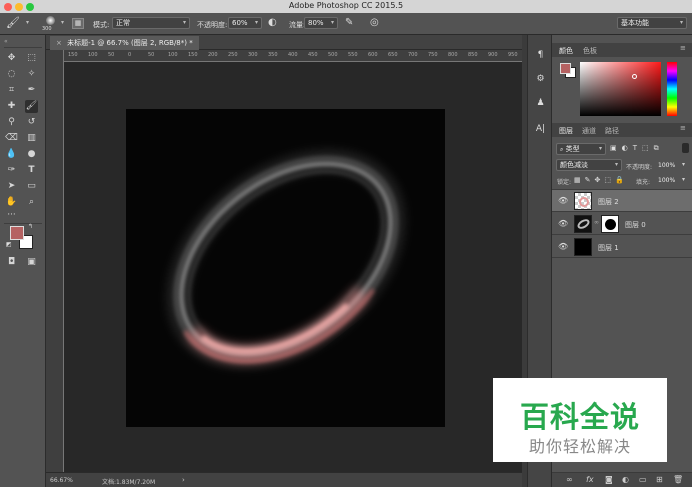 This screenshot has height=487, width=692. Describe the element at coordinates (31, 154) in the screenshot. I see `dodge-tool-icon: ●` at that location.